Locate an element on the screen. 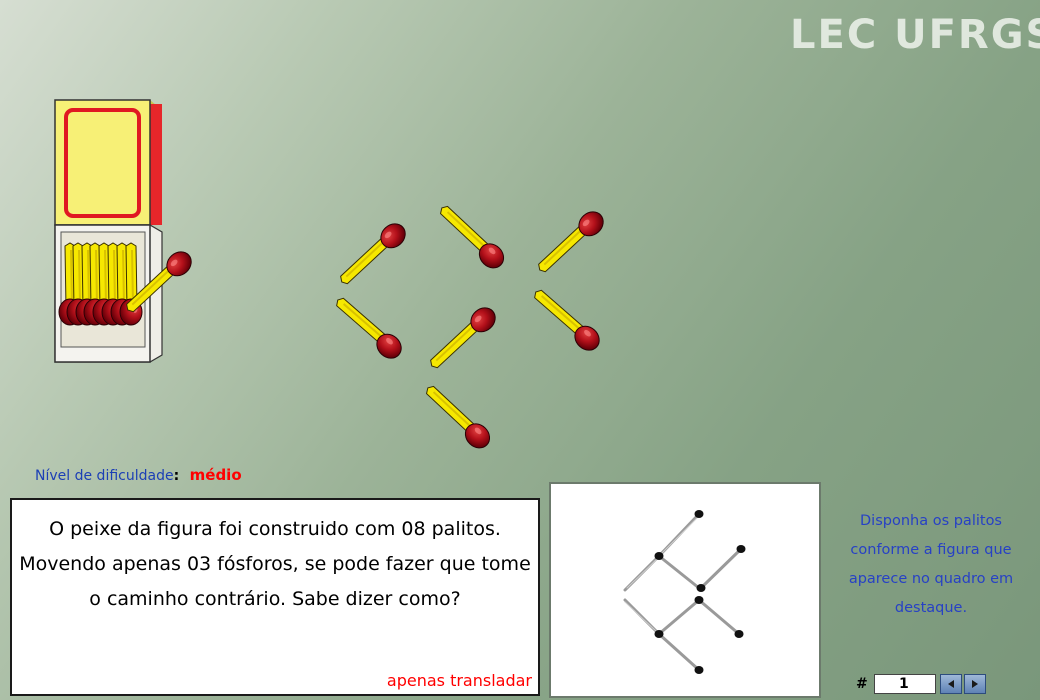 The height and width of the screenshot is (700, 1040). next-button is located at coordinates (975, 684).